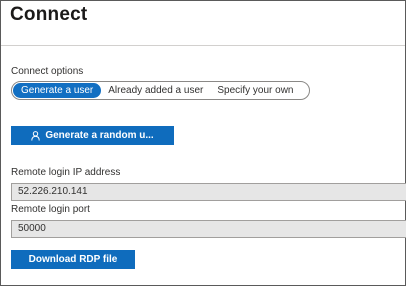  What do you see at coordinates (57, 90) in the screenshot?
I see `option-generate-a-user: Generate a user` at bounding box center [57, 90].